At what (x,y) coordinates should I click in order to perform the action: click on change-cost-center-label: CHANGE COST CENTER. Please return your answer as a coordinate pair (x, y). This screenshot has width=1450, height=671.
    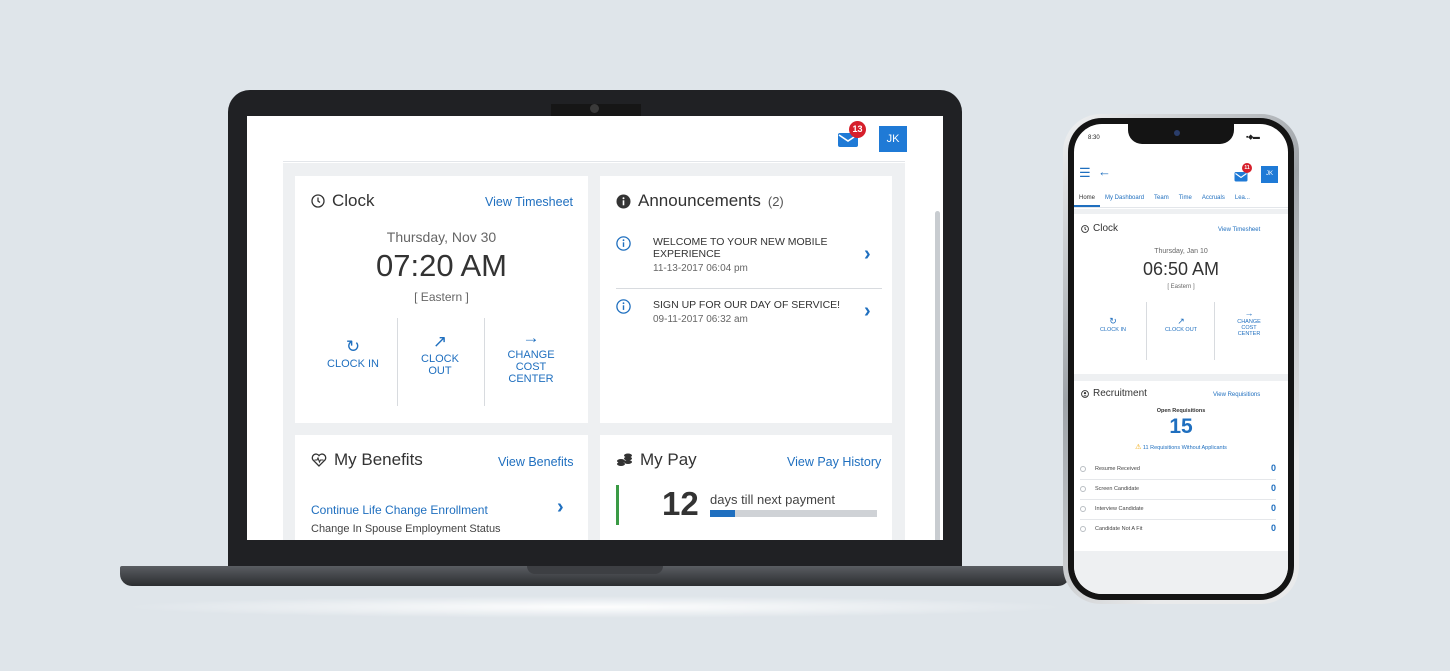
    Looking at the image, I should click on (531, 367).